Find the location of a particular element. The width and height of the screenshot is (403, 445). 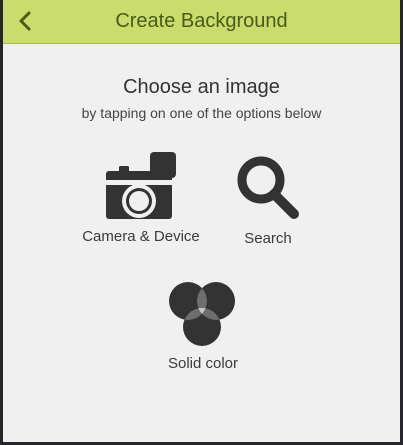

back-button is located at coordinates (25, 21).